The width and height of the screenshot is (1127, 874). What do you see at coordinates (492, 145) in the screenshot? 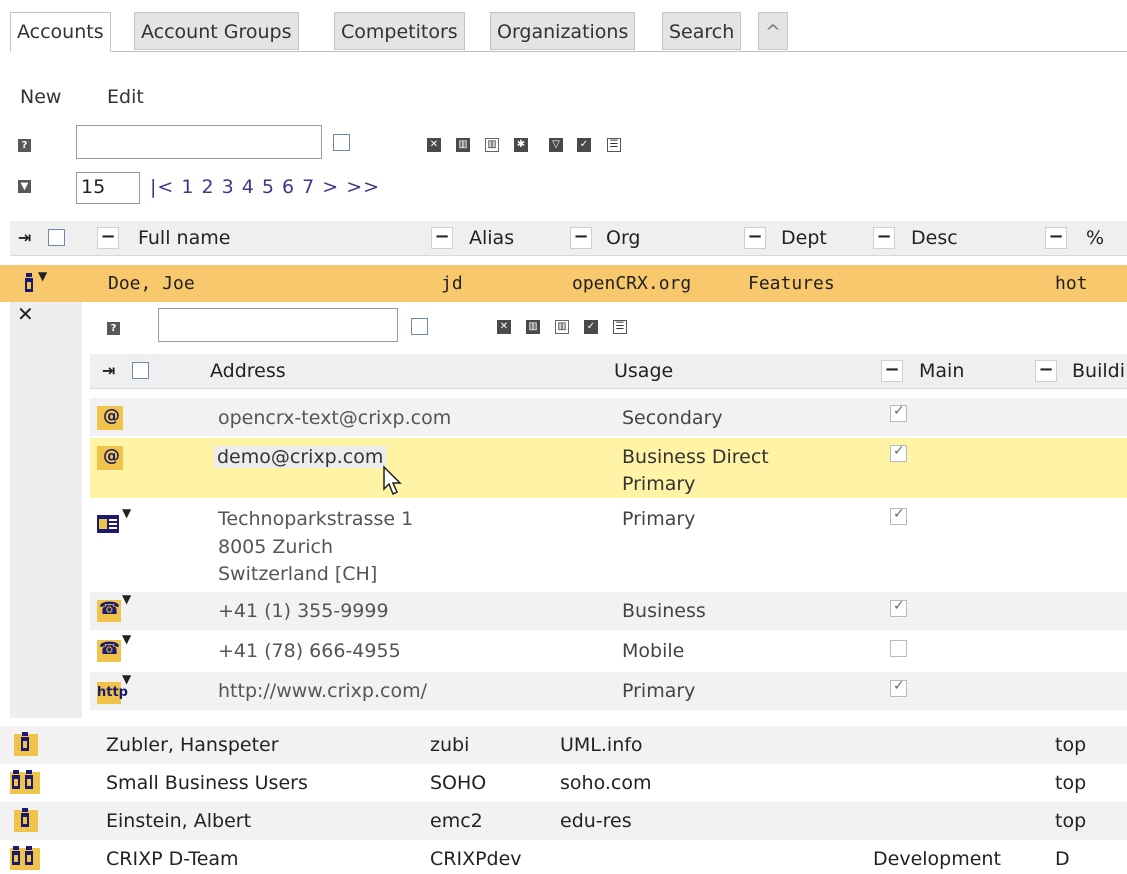
I see `toggle-columns-icon: ▥` at bounding box center [492, 145].